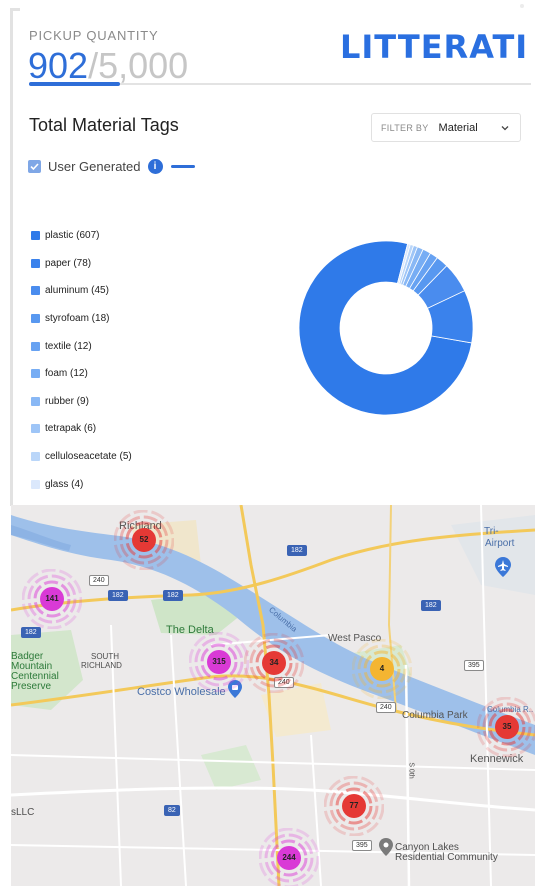 The image size is (535, 886). I want to click on legend-label: plastic (607), so click(72, 236).